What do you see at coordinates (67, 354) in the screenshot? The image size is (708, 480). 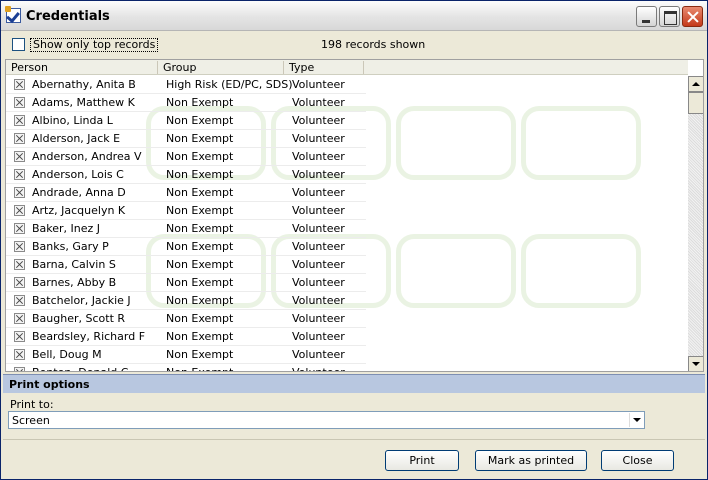 I see `person-cell: Bell, Doug M` at bounding box center [67, 354].